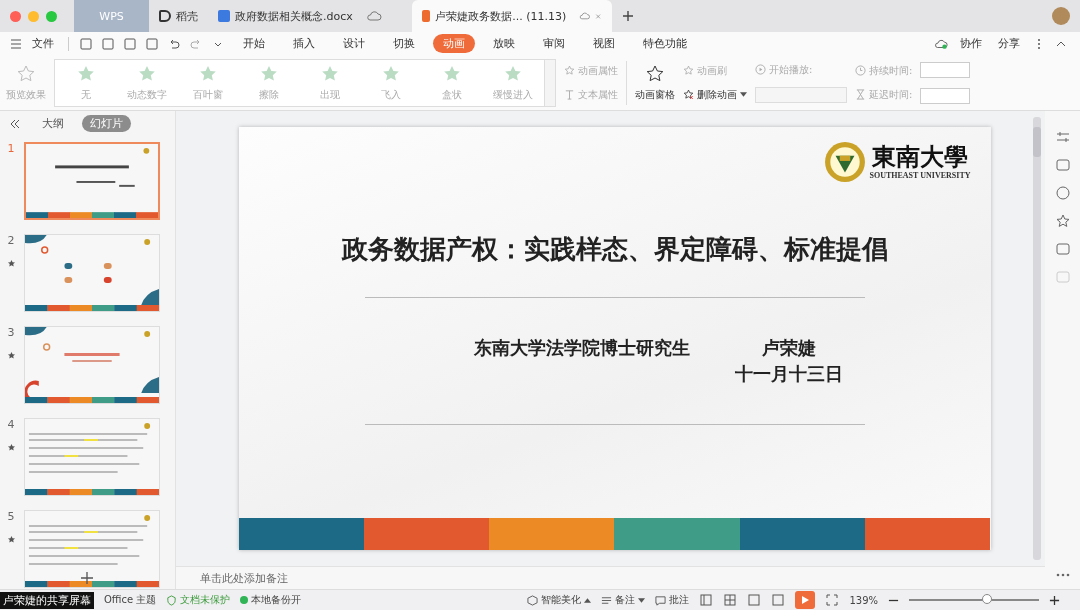 The width and height of the screenshot is (1080, 610). Describe the element at coordinates (11, 516) in the screenshot. I see `slide-number: 5` at that location.